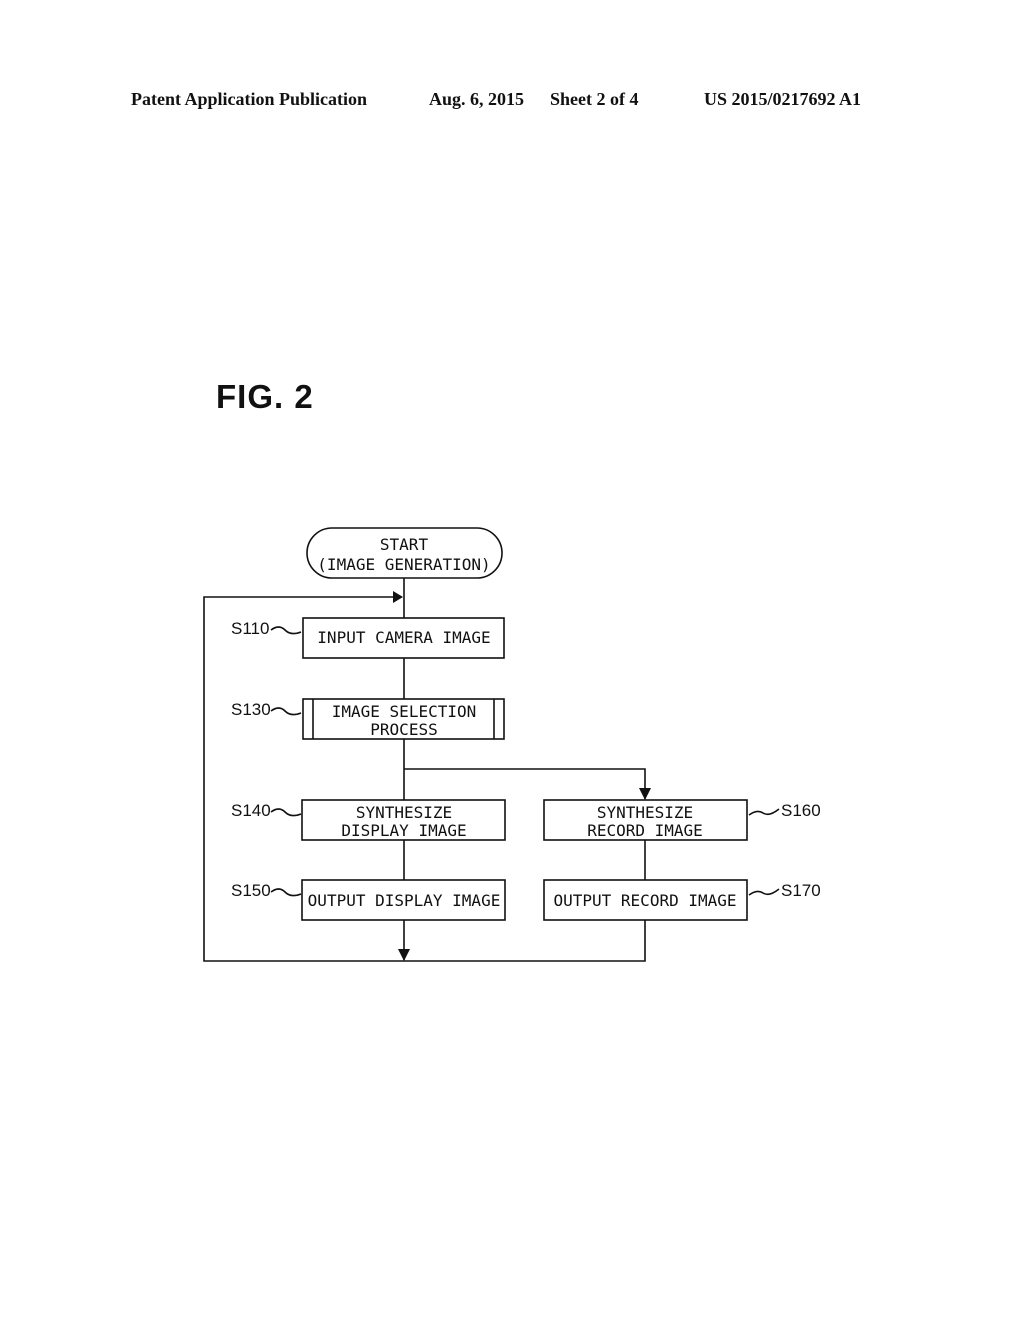  Describe the element at coordinates (251, 810) in the screenshot. I see `s140-label: S140` at that location.